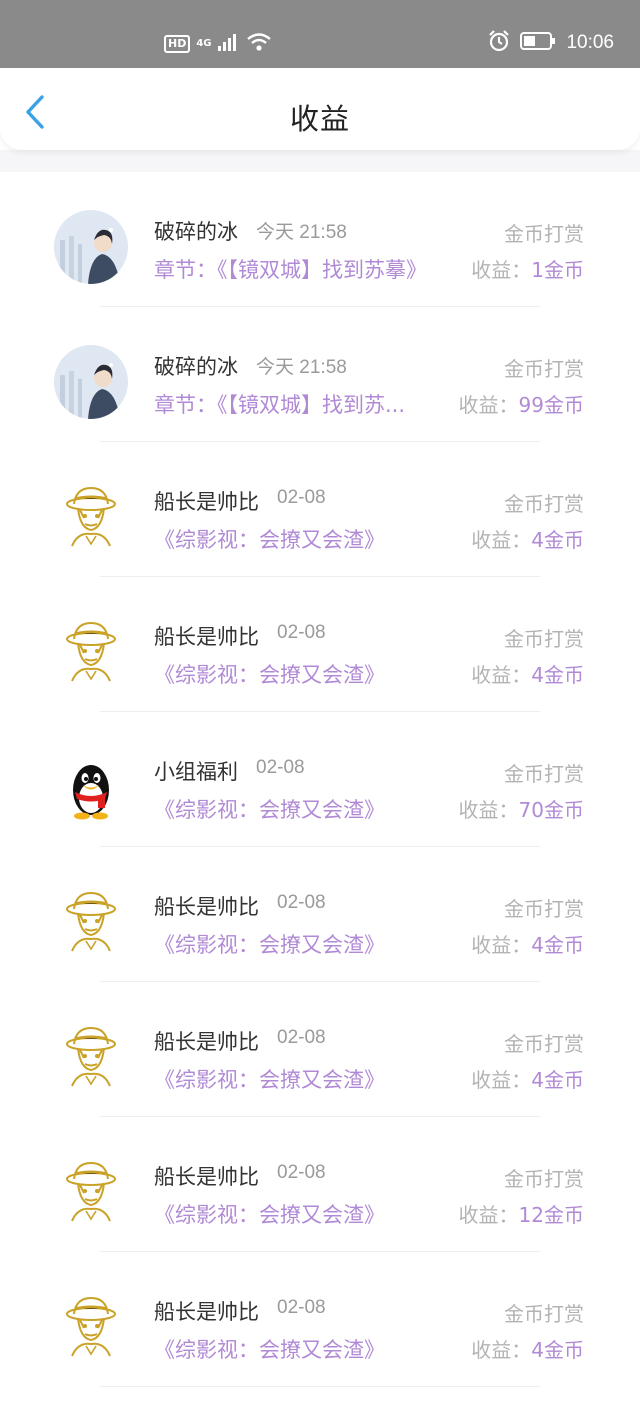 This screenshot has height=1408, width=640. I want to click on list-item: 小组福利 02-08 金币打赏《综影视：会撩又会渣》 收益：70金币, so click(320, 779).